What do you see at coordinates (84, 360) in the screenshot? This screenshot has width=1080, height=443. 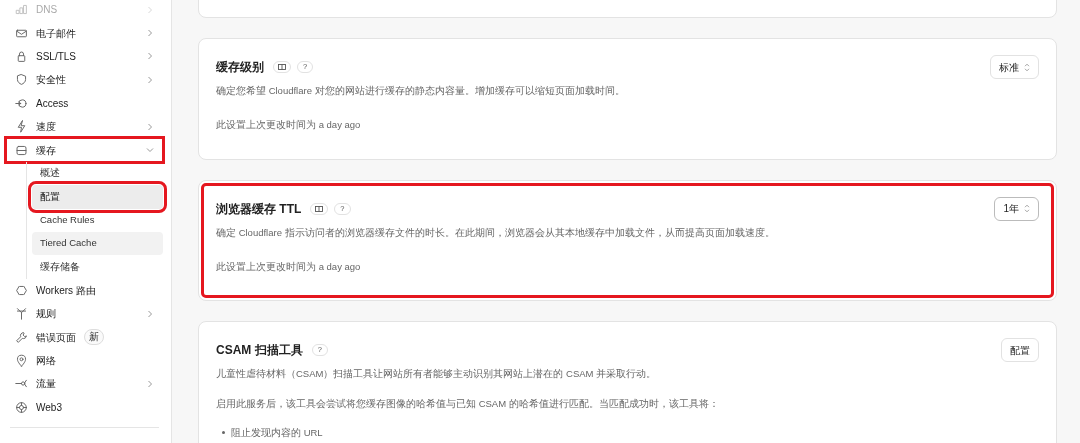 I see `sidebar-item: 网络` at bounding box center [84, 360].